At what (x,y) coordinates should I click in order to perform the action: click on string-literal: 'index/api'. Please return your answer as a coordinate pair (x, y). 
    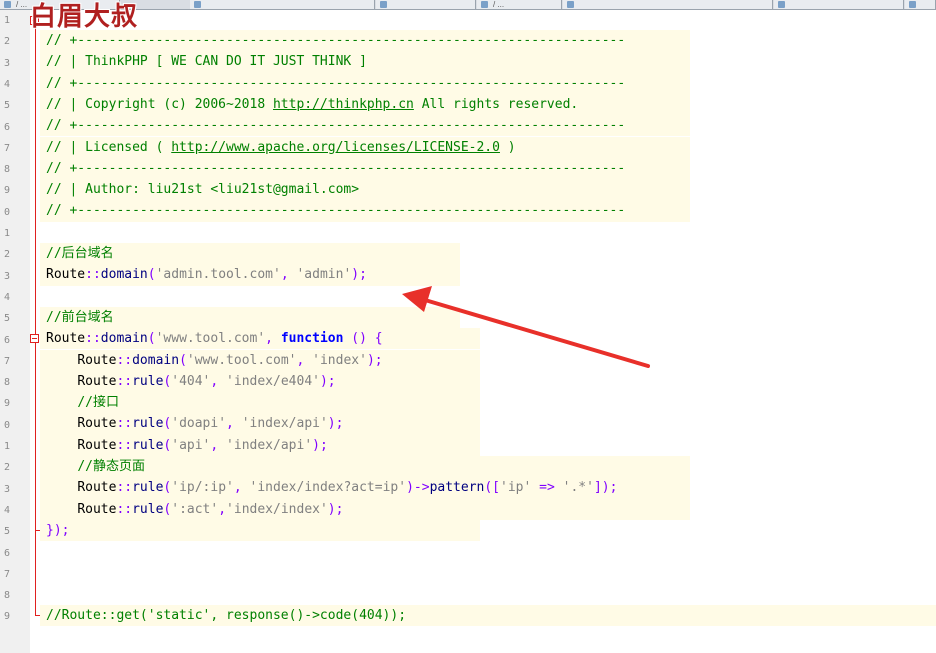
    Looking at the image, I should click on (284, 424).